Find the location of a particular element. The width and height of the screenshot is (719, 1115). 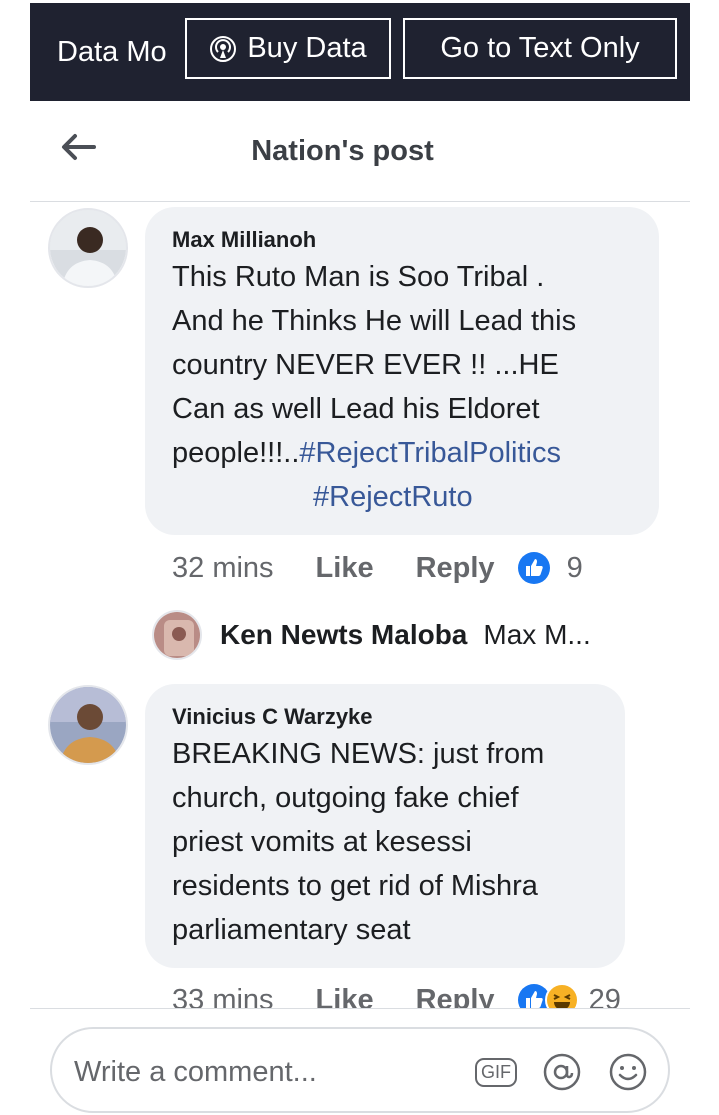

comment-line: Can as well Lead his Eldoret is located at coordinates (356, 409).